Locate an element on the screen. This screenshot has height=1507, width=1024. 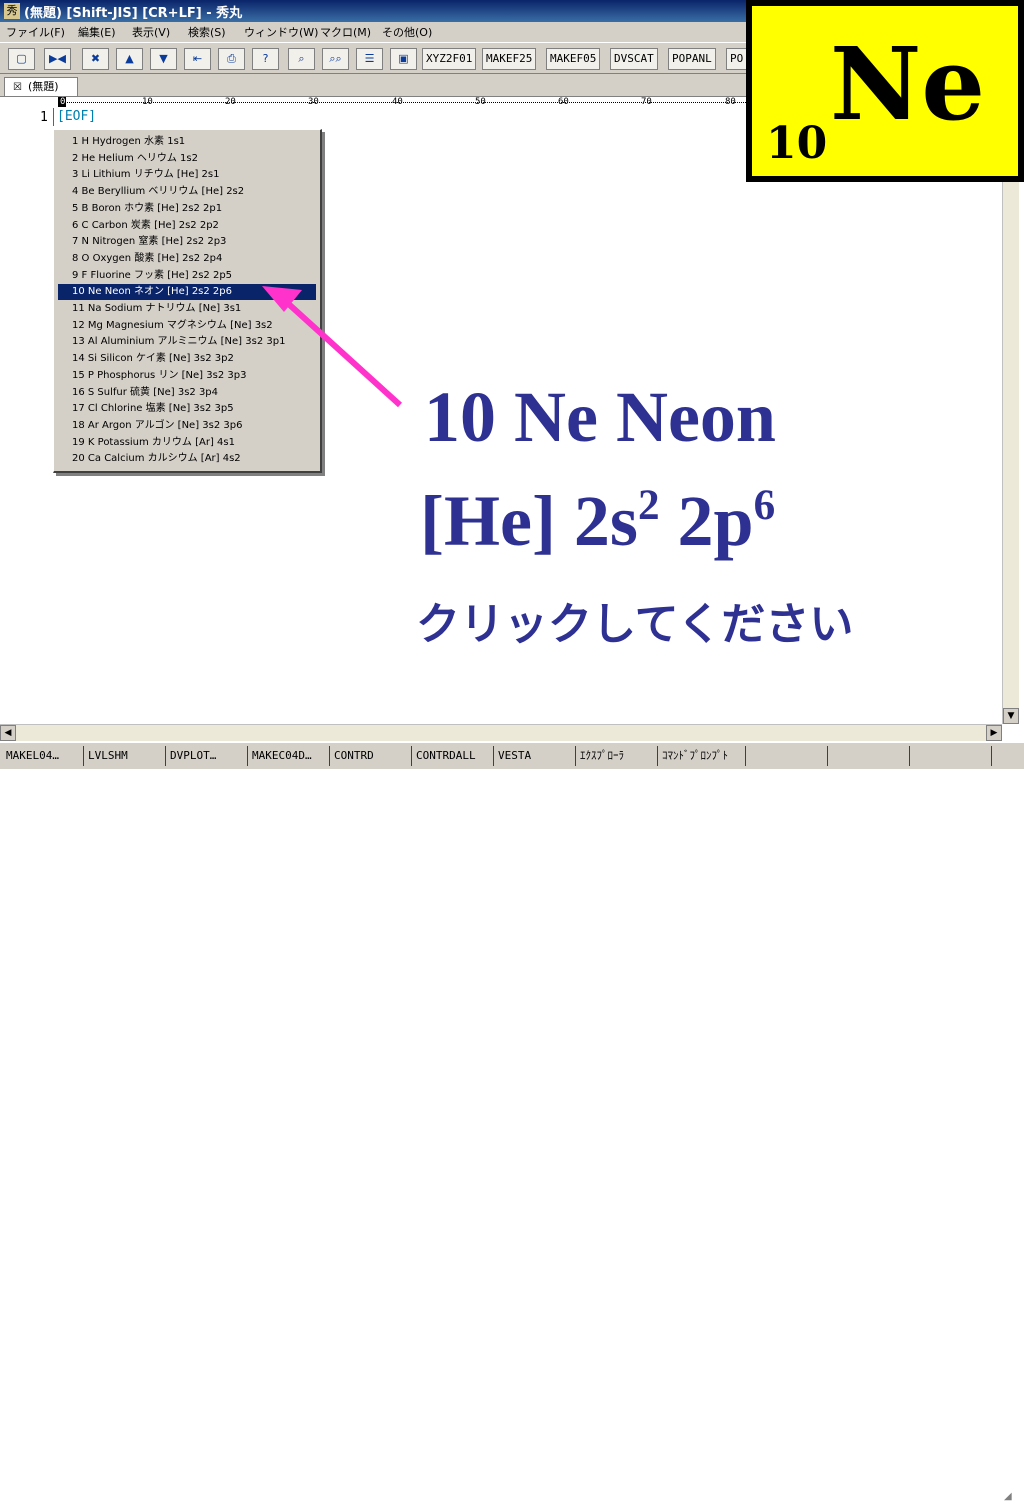
resize-grip-icon: ◢ is located at coordinates (1012, 1499).